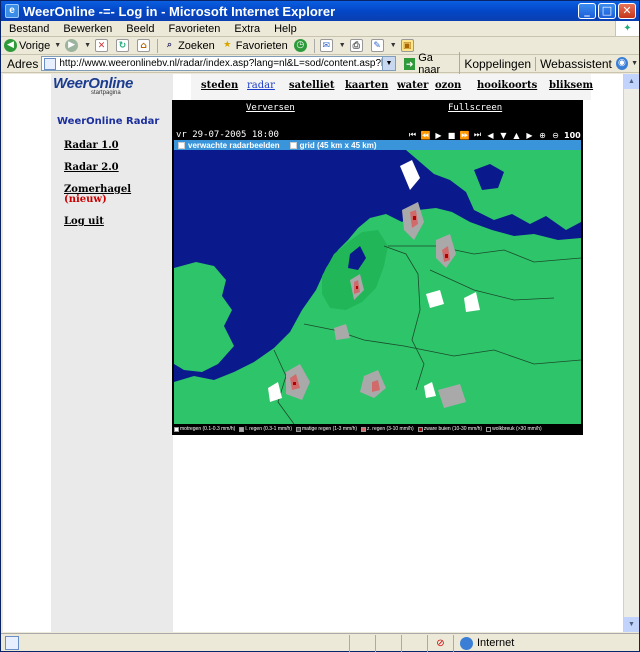  Describe the element at coordinates (412, 135) in the screenshot. I see `first-frame-icon: ⏮` at that location.